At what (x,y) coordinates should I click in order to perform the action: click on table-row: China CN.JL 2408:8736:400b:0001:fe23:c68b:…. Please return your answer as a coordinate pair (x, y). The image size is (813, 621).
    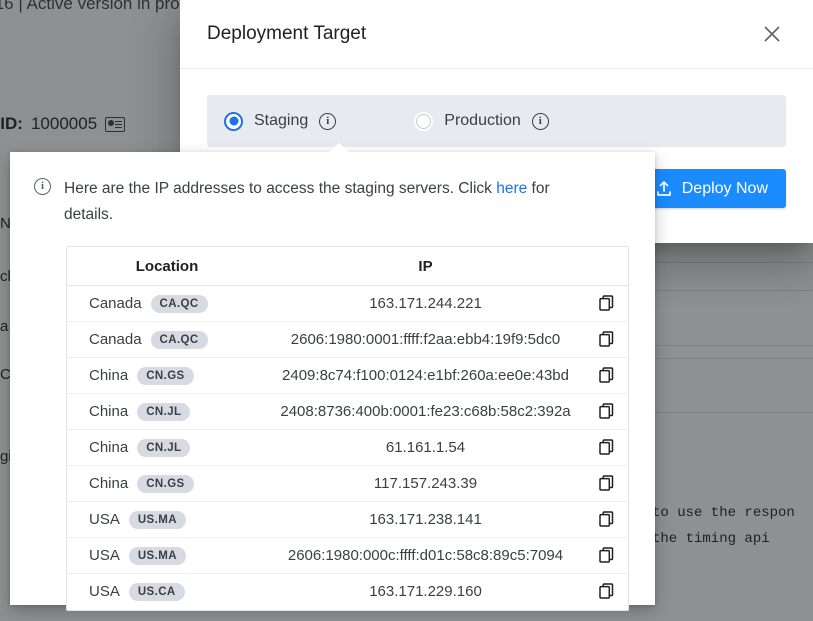
    Looking at the image, I should click on (347, 411).